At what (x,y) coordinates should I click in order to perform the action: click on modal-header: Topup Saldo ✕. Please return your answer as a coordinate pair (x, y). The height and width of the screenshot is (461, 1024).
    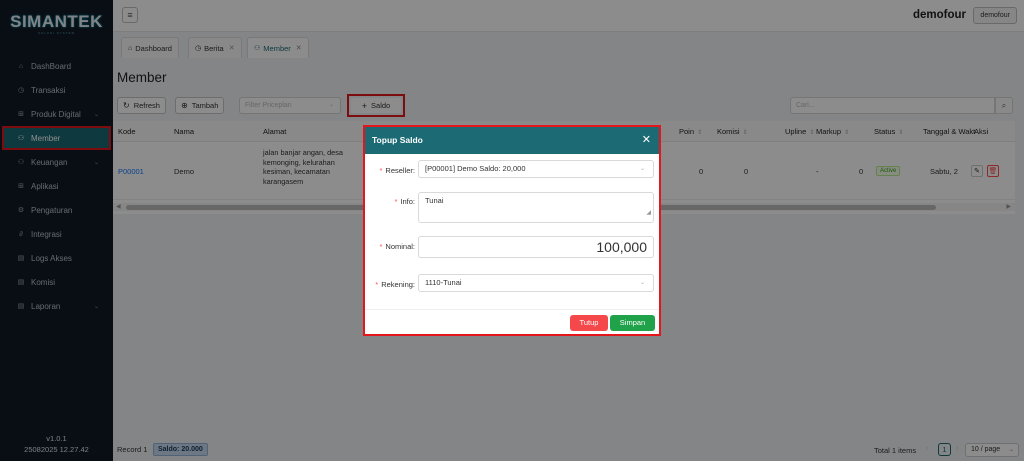
    Looking at the image, I should click on (512, 140).